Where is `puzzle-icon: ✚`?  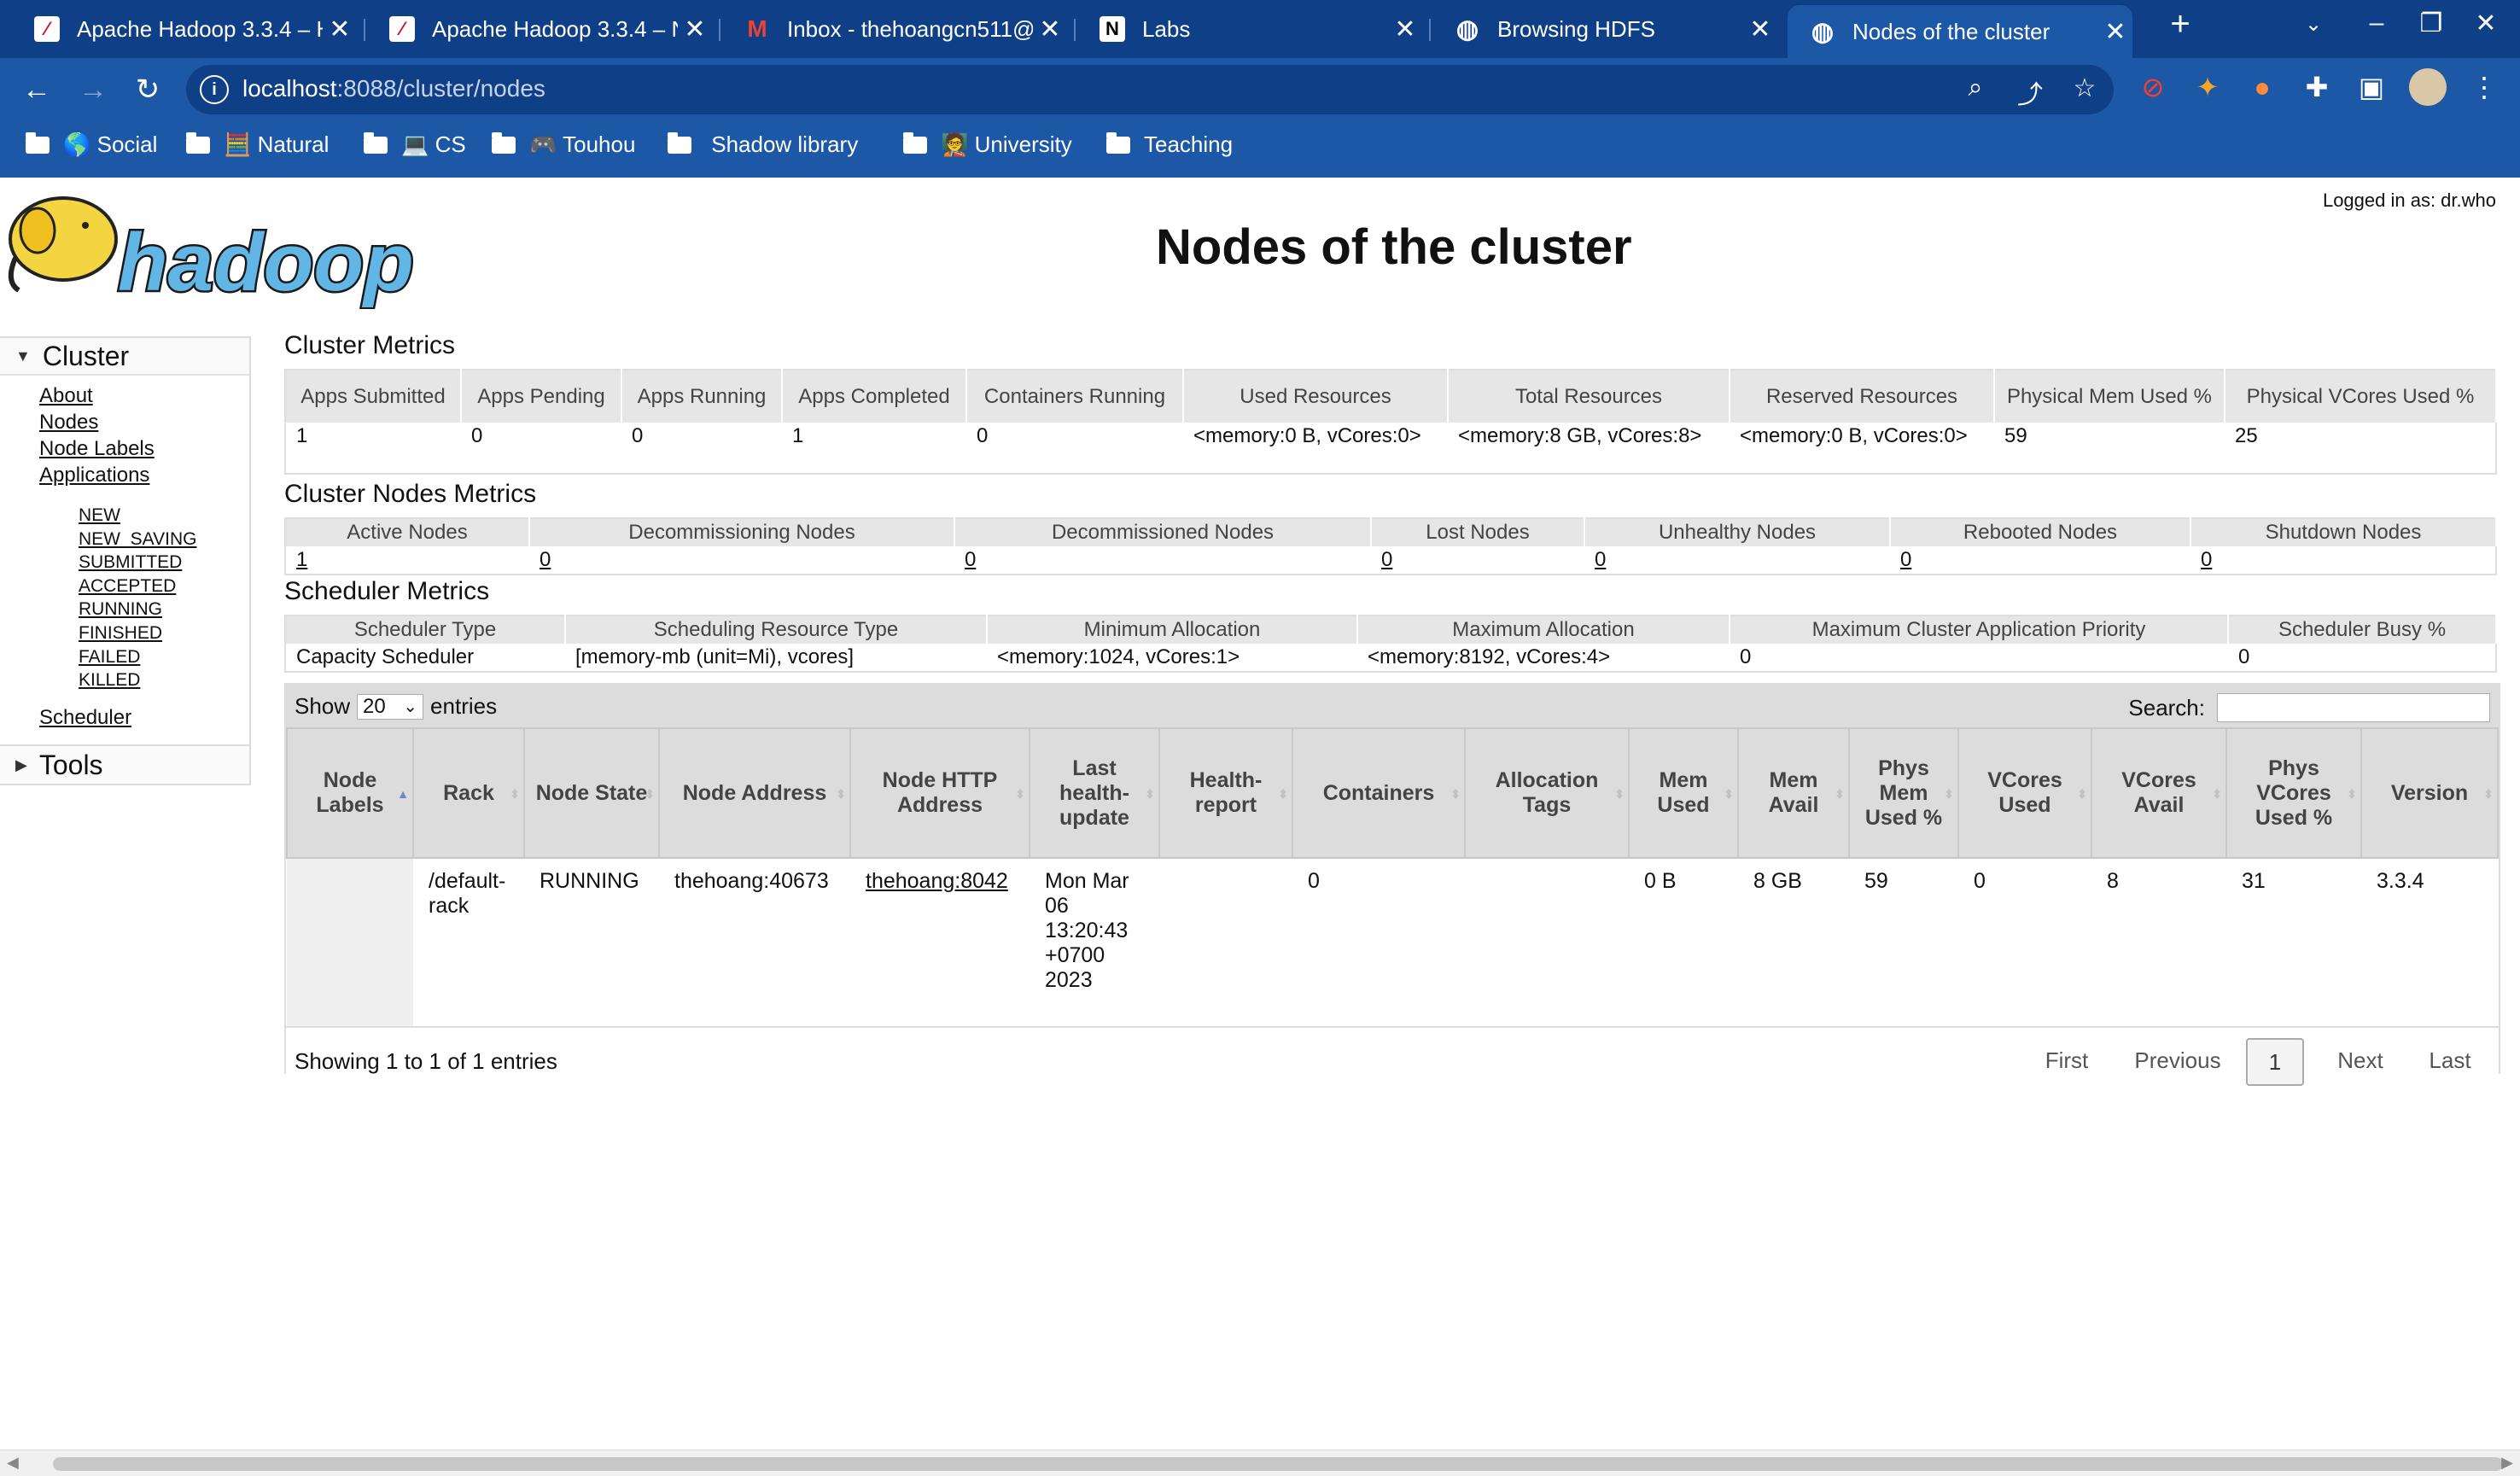
puzzle-icon: ✚ is located at coordinates (2317, 87).